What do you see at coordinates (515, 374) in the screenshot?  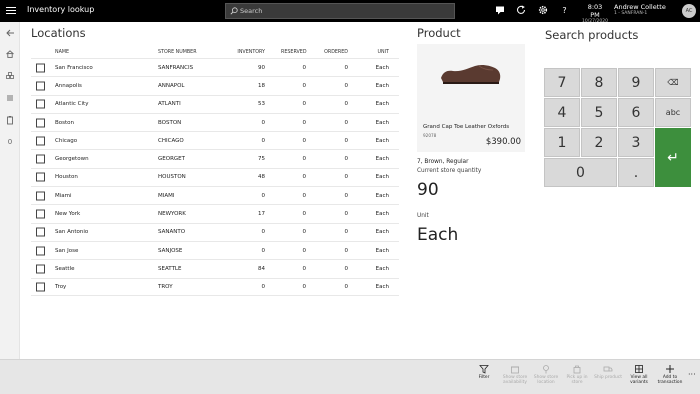 I see `show-store-availability-button: Show store availability` at bounding box center [515, 374].